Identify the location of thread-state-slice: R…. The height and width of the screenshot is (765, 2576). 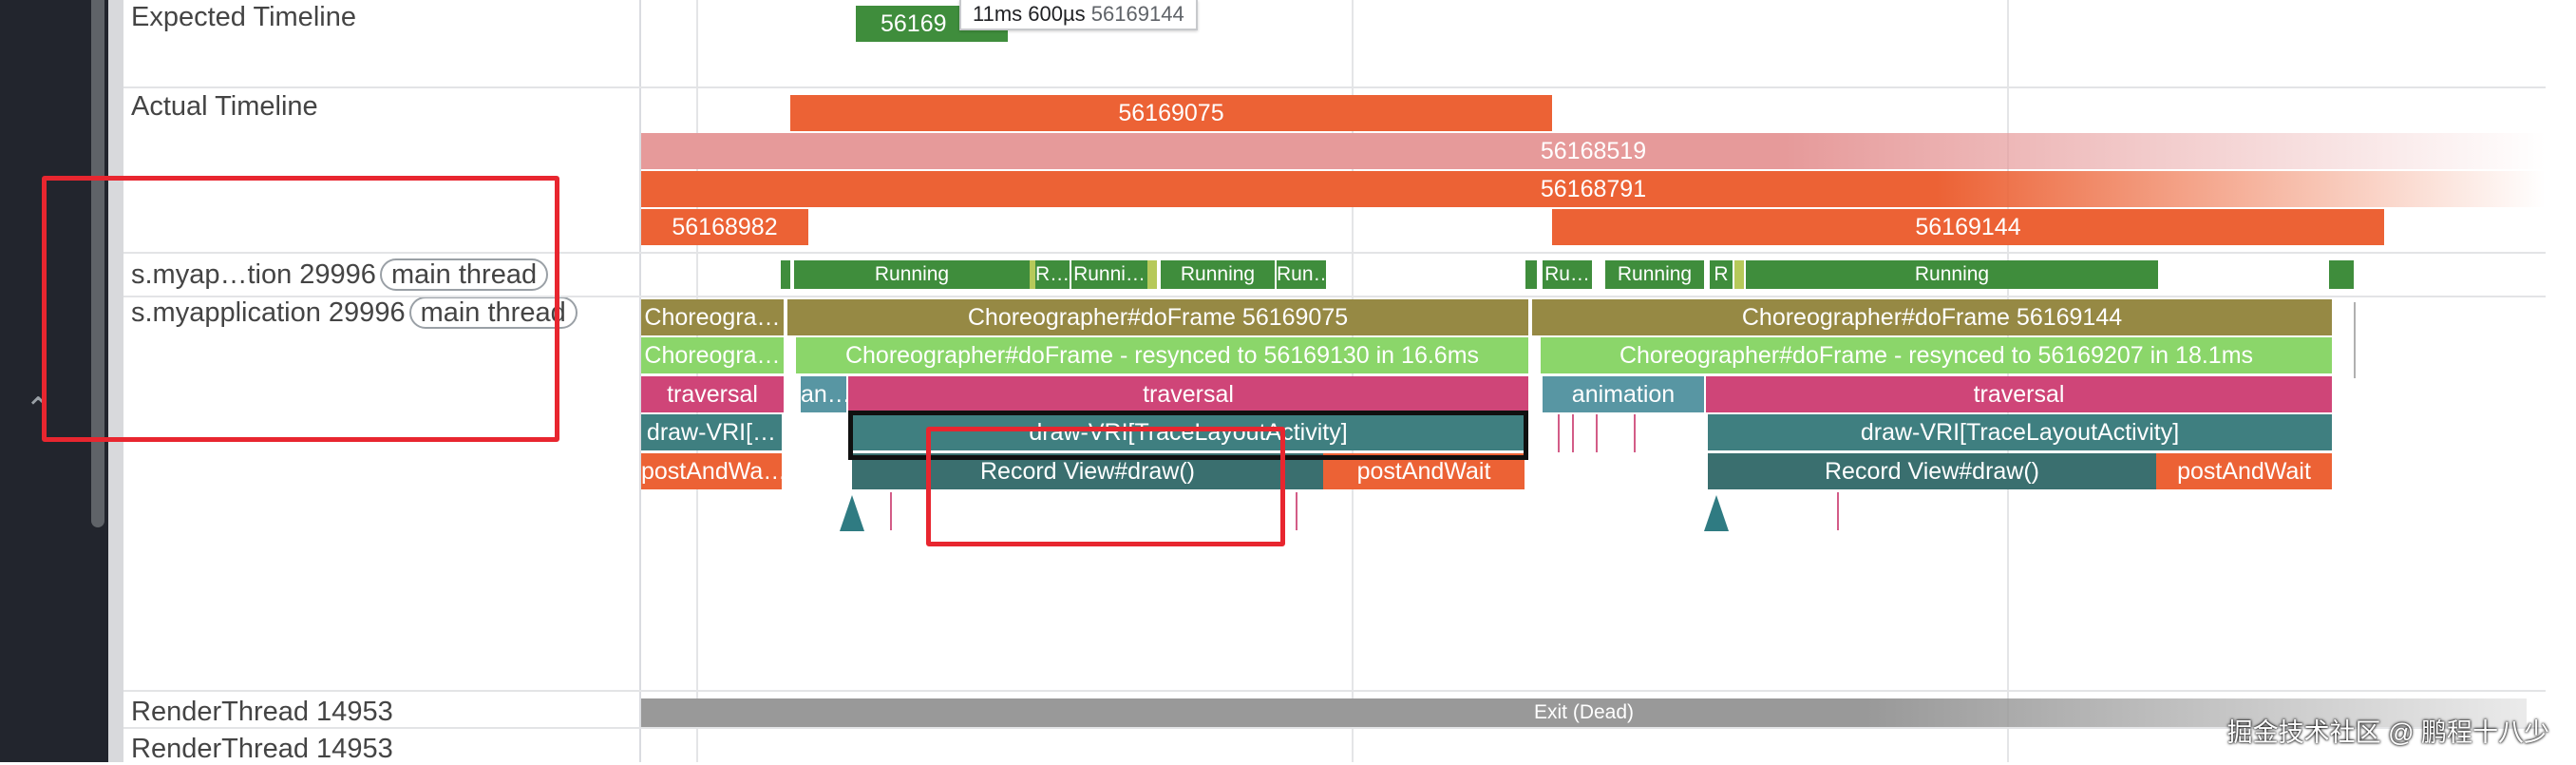
(1052, 274).